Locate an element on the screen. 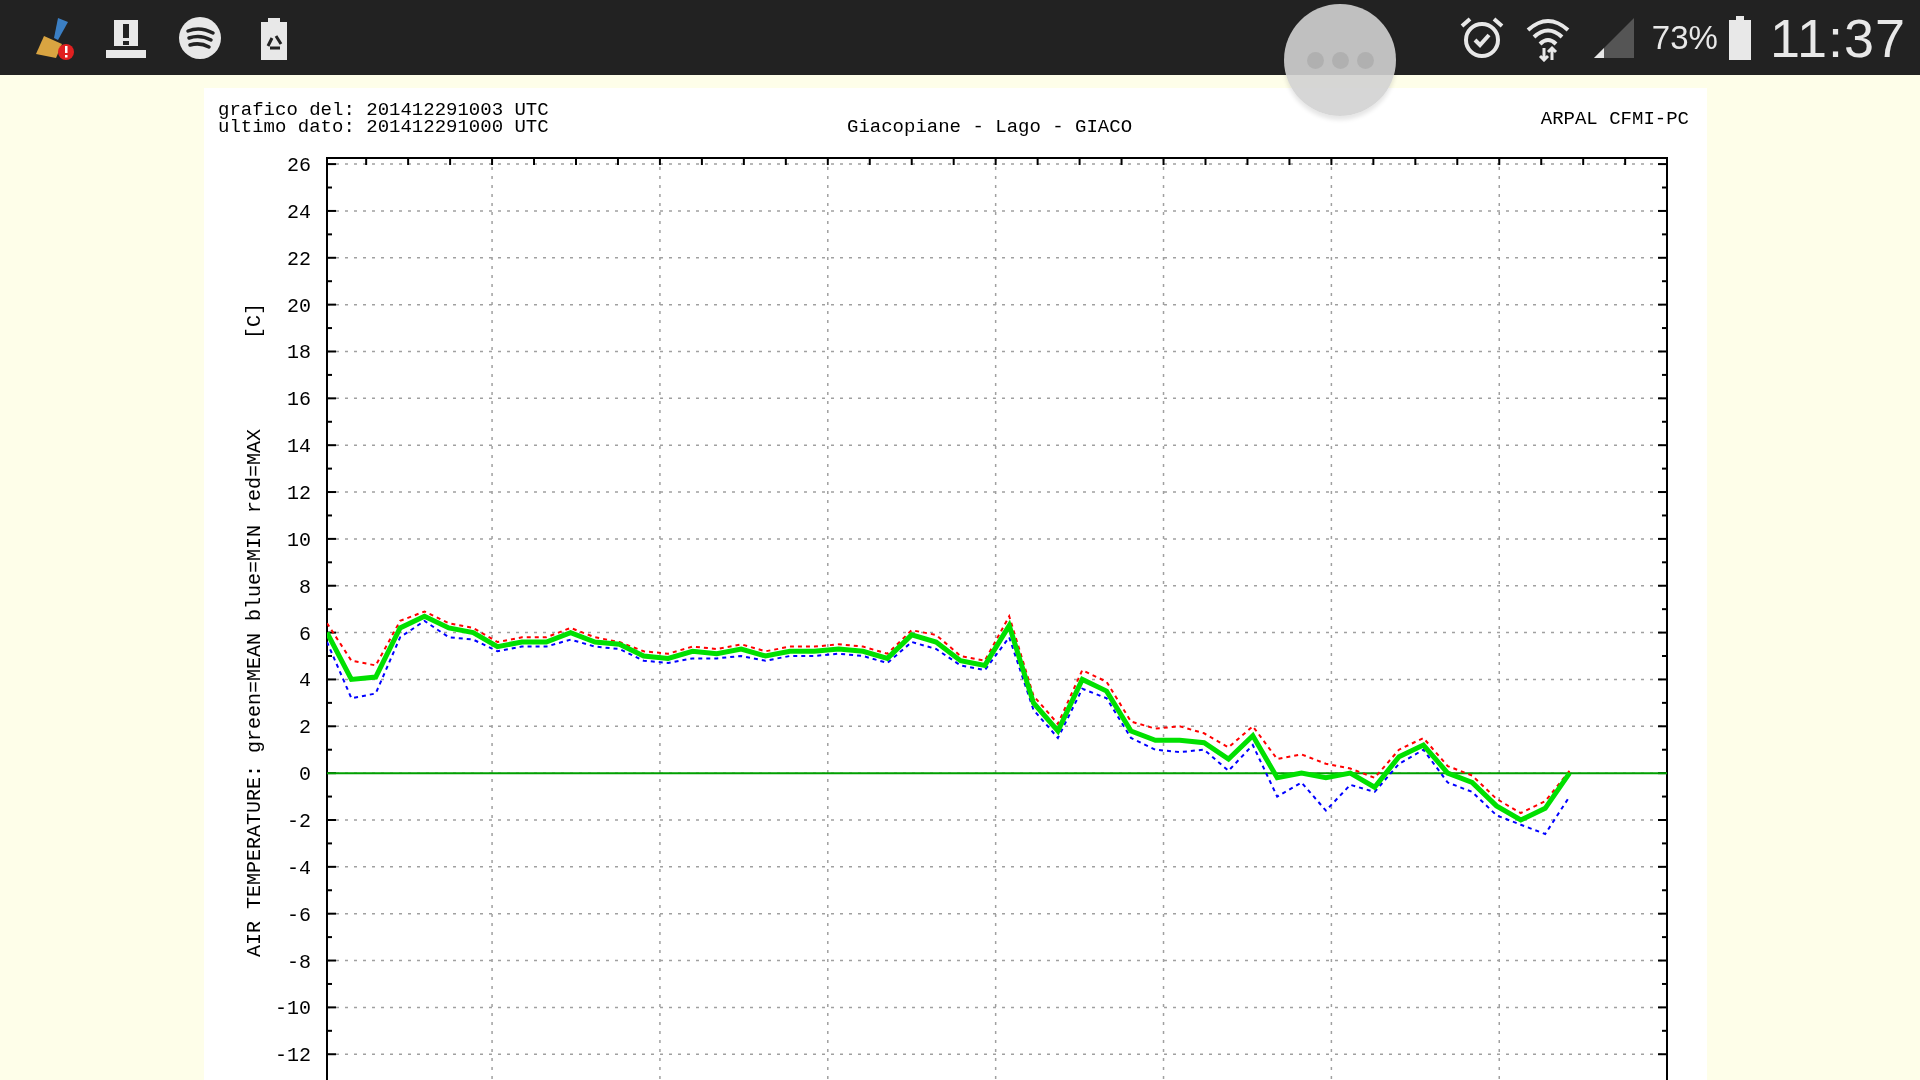  y-tick-label: 12 is located at coordinates (299, 494).